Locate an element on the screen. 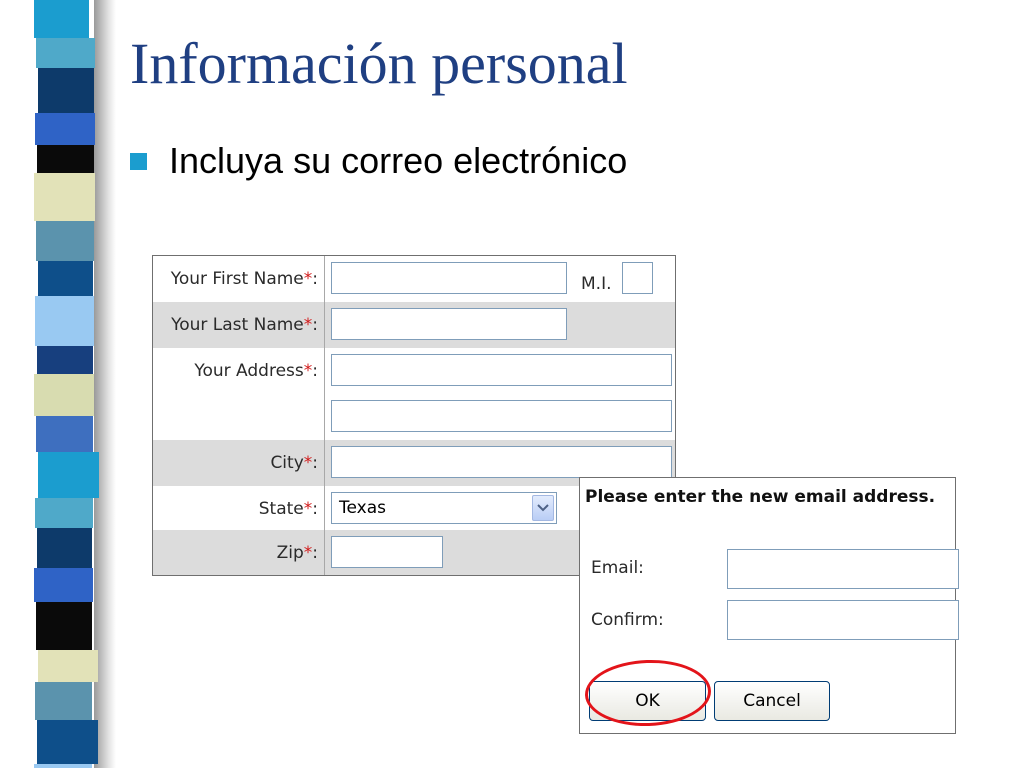 Image resolution: width=1024 pixels, height=768 pixels. dropdown-arrow-icon is located at coordinates (543, 508).